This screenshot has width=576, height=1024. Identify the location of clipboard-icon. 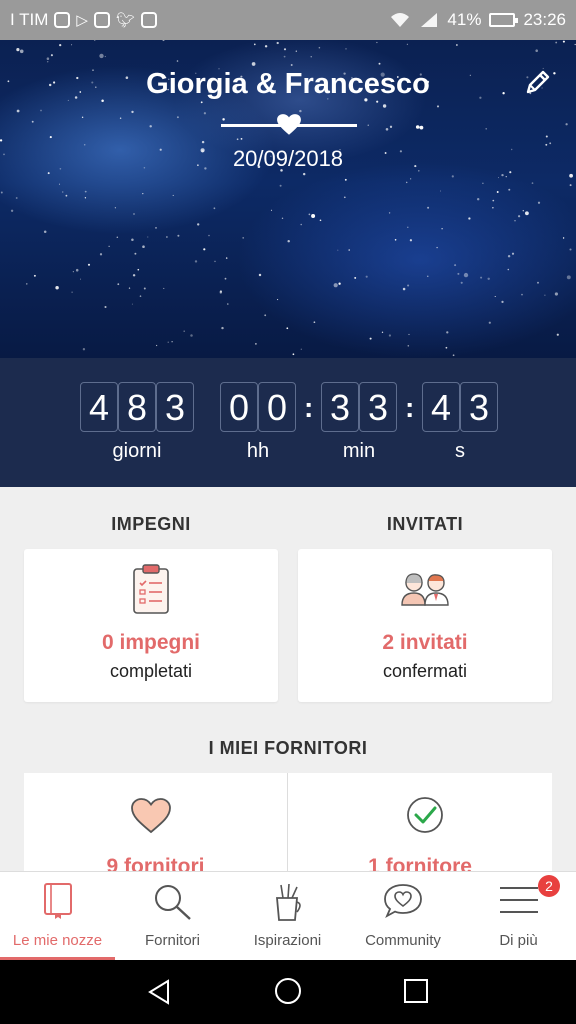
(151, 589).